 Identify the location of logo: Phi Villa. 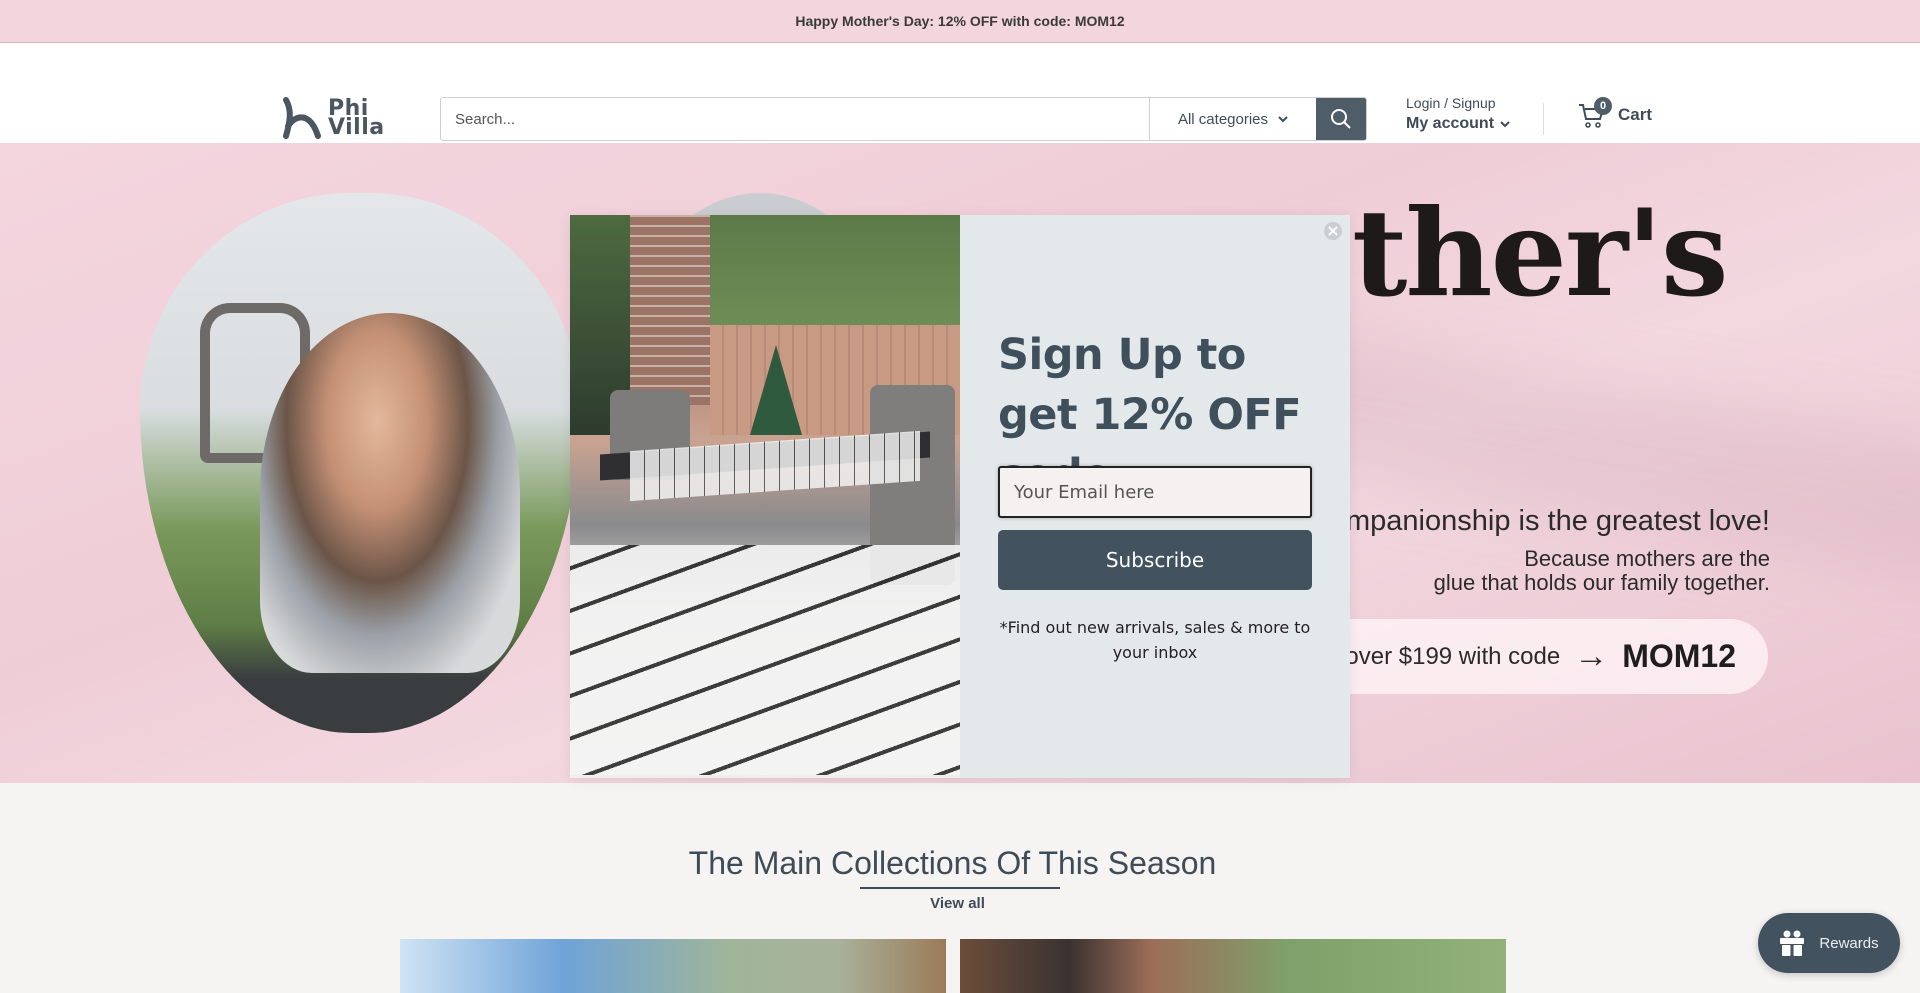
(335, 118).